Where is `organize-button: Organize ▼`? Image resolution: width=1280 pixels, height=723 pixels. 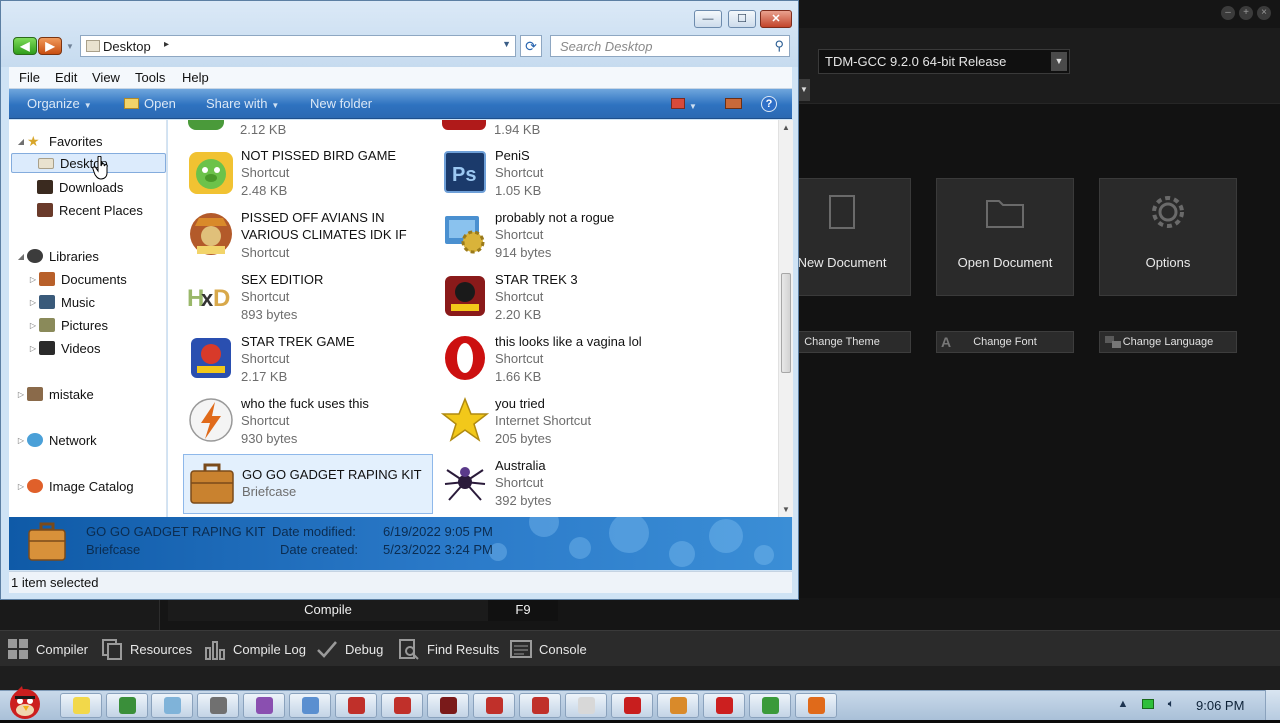
organize-button: Organize ▼ is located at coordinates (59, 103).